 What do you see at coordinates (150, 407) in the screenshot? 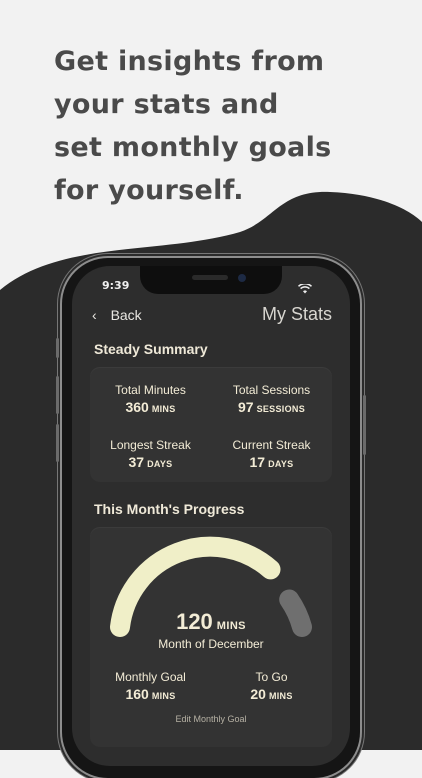
I see `stat-value: 360 MINS` at bounding box center [150, 407].